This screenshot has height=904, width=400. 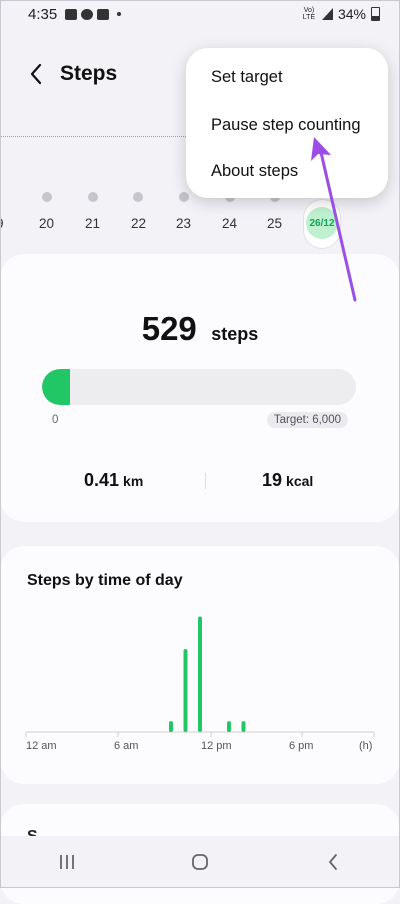 What do you see at coordinates (337, 224) in the screenshot?
I see `arrow-shaft` at bounding box center [337, 224].